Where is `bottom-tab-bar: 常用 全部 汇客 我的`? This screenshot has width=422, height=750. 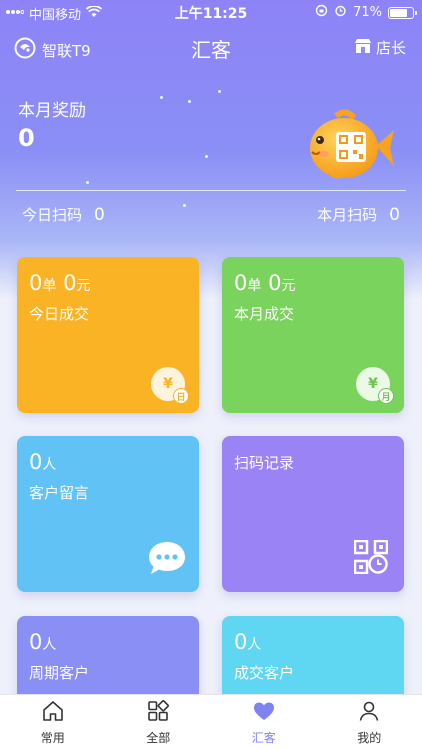
bottom-tab-bar: 常用 全部 汇客 我的 is located at coordinates (211, 722).